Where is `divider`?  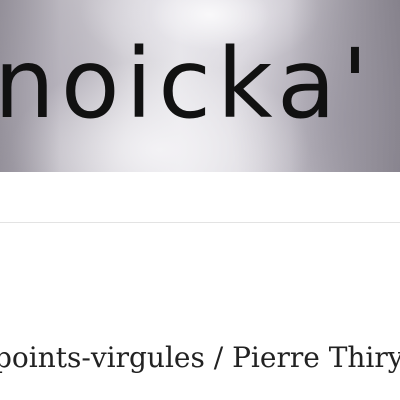
divider is located at coordinates (200, 222).